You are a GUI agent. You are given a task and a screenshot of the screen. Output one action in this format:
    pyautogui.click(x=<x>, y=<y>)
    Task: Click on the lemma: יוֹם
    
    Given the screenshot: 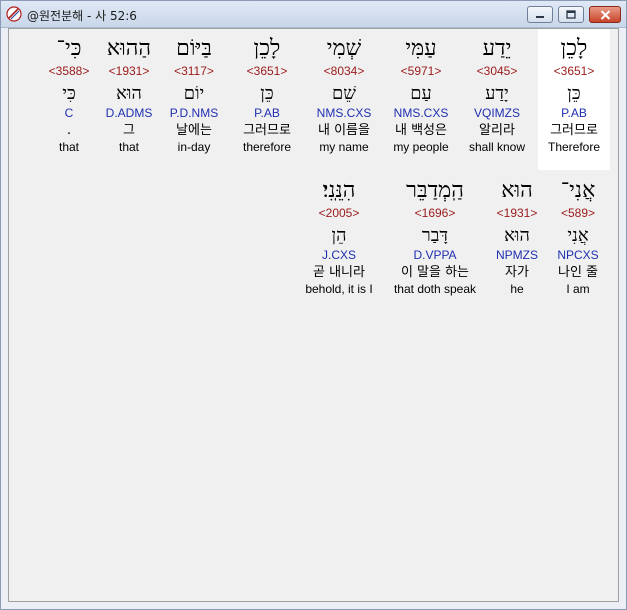 What is the action you would take?
    pyautogui.click(x=194, y=93)
    